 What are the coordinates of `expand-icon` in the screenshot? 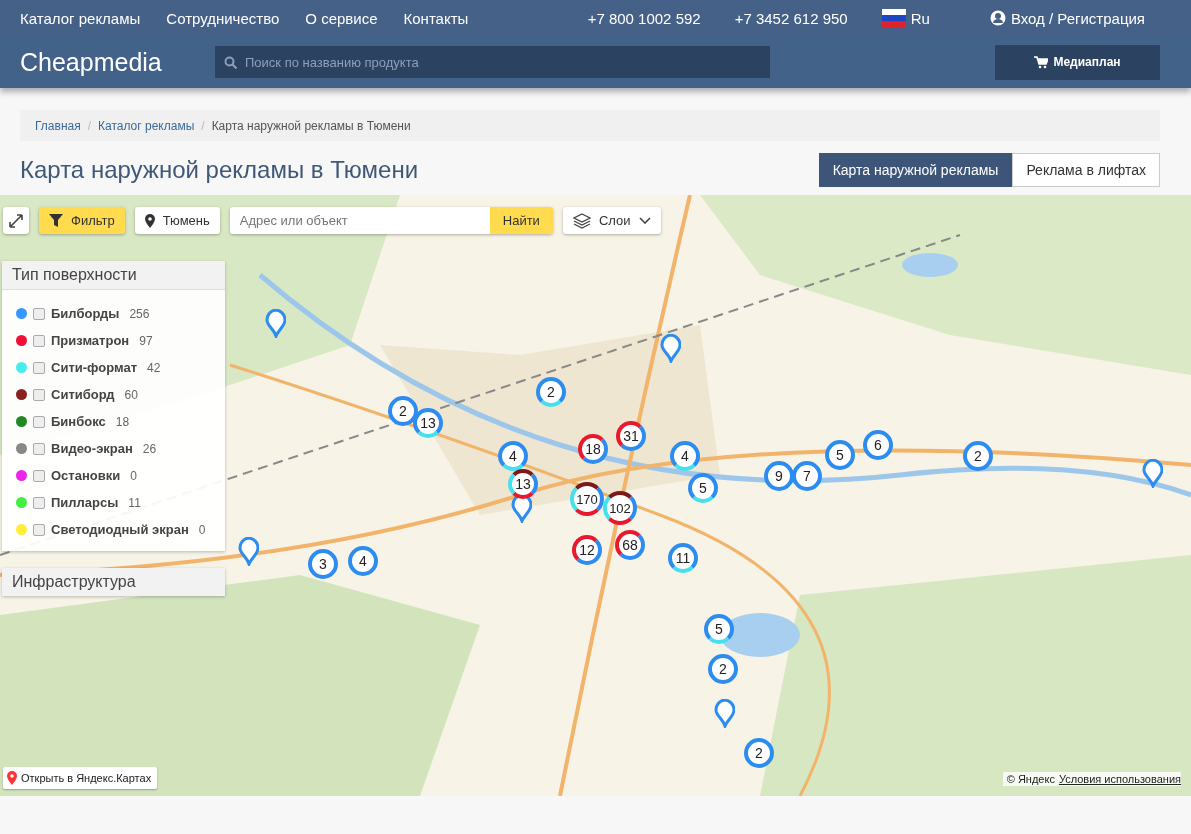 It's located at (16, 220).